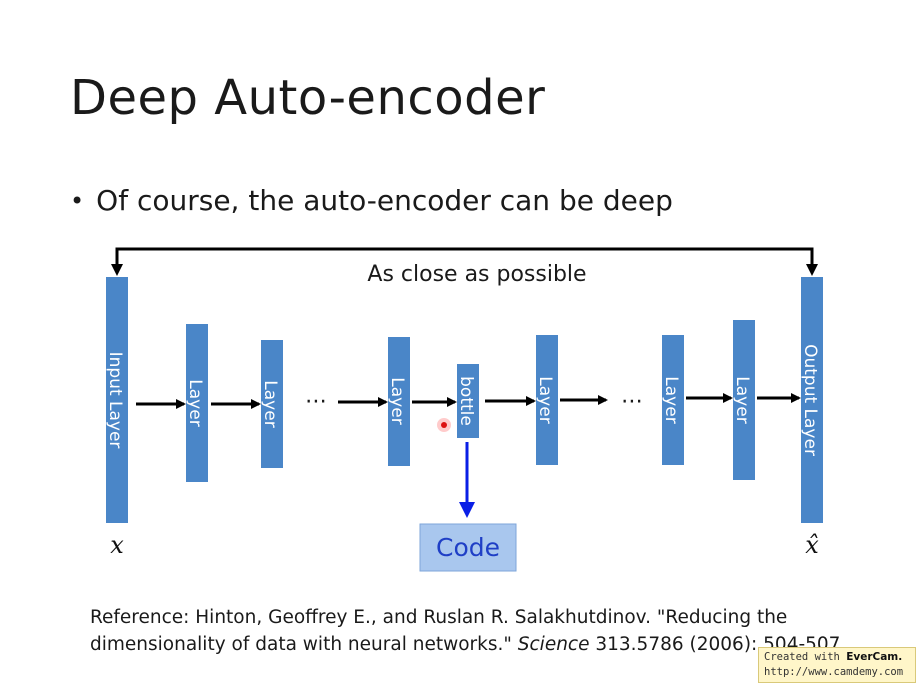 This screenshot has width=922, height=689. I want to click on ellipsis-left: ⋯, so click(316, 401).